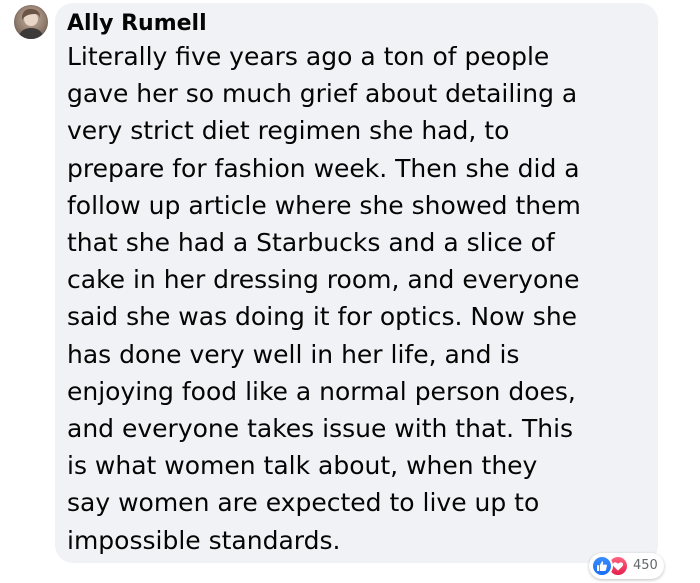  I want to click on profile-photo-icon, so click(31, 23).